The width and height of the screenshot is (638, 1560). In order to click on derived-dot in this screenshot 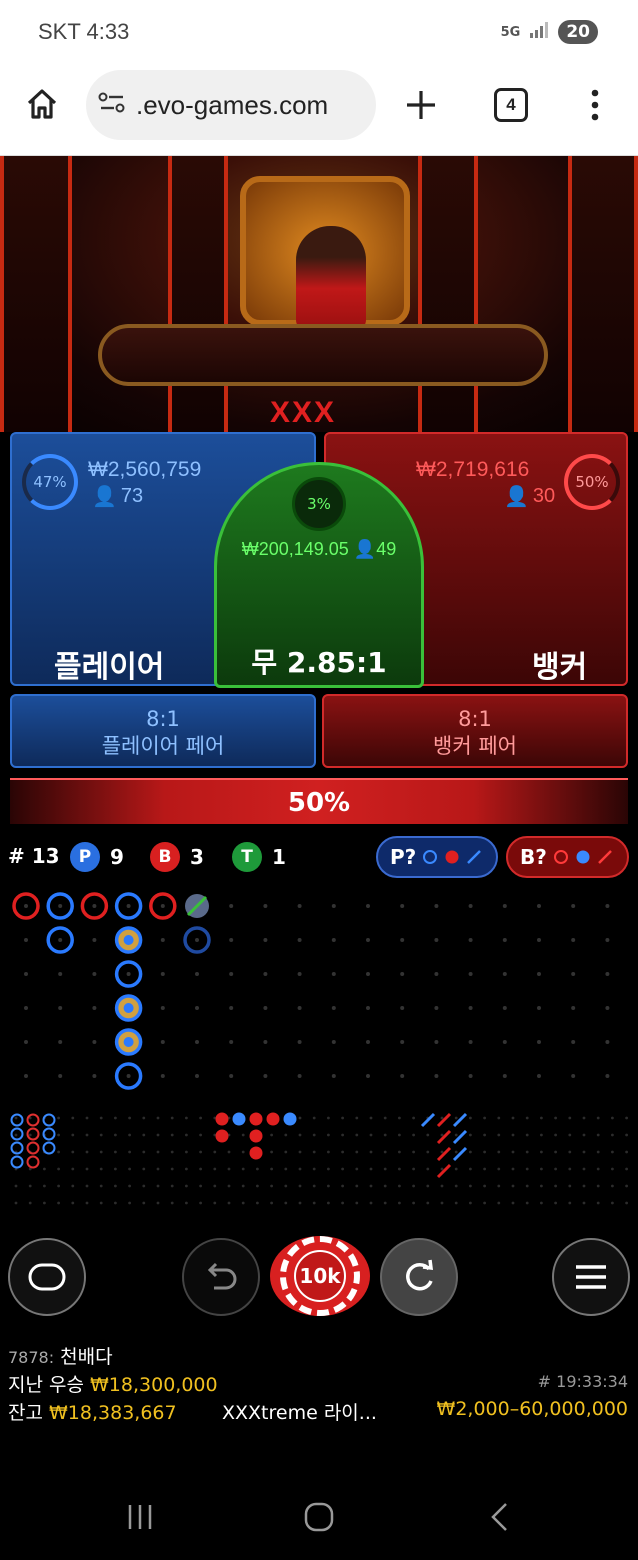, I will do `click(239, 1119)`.